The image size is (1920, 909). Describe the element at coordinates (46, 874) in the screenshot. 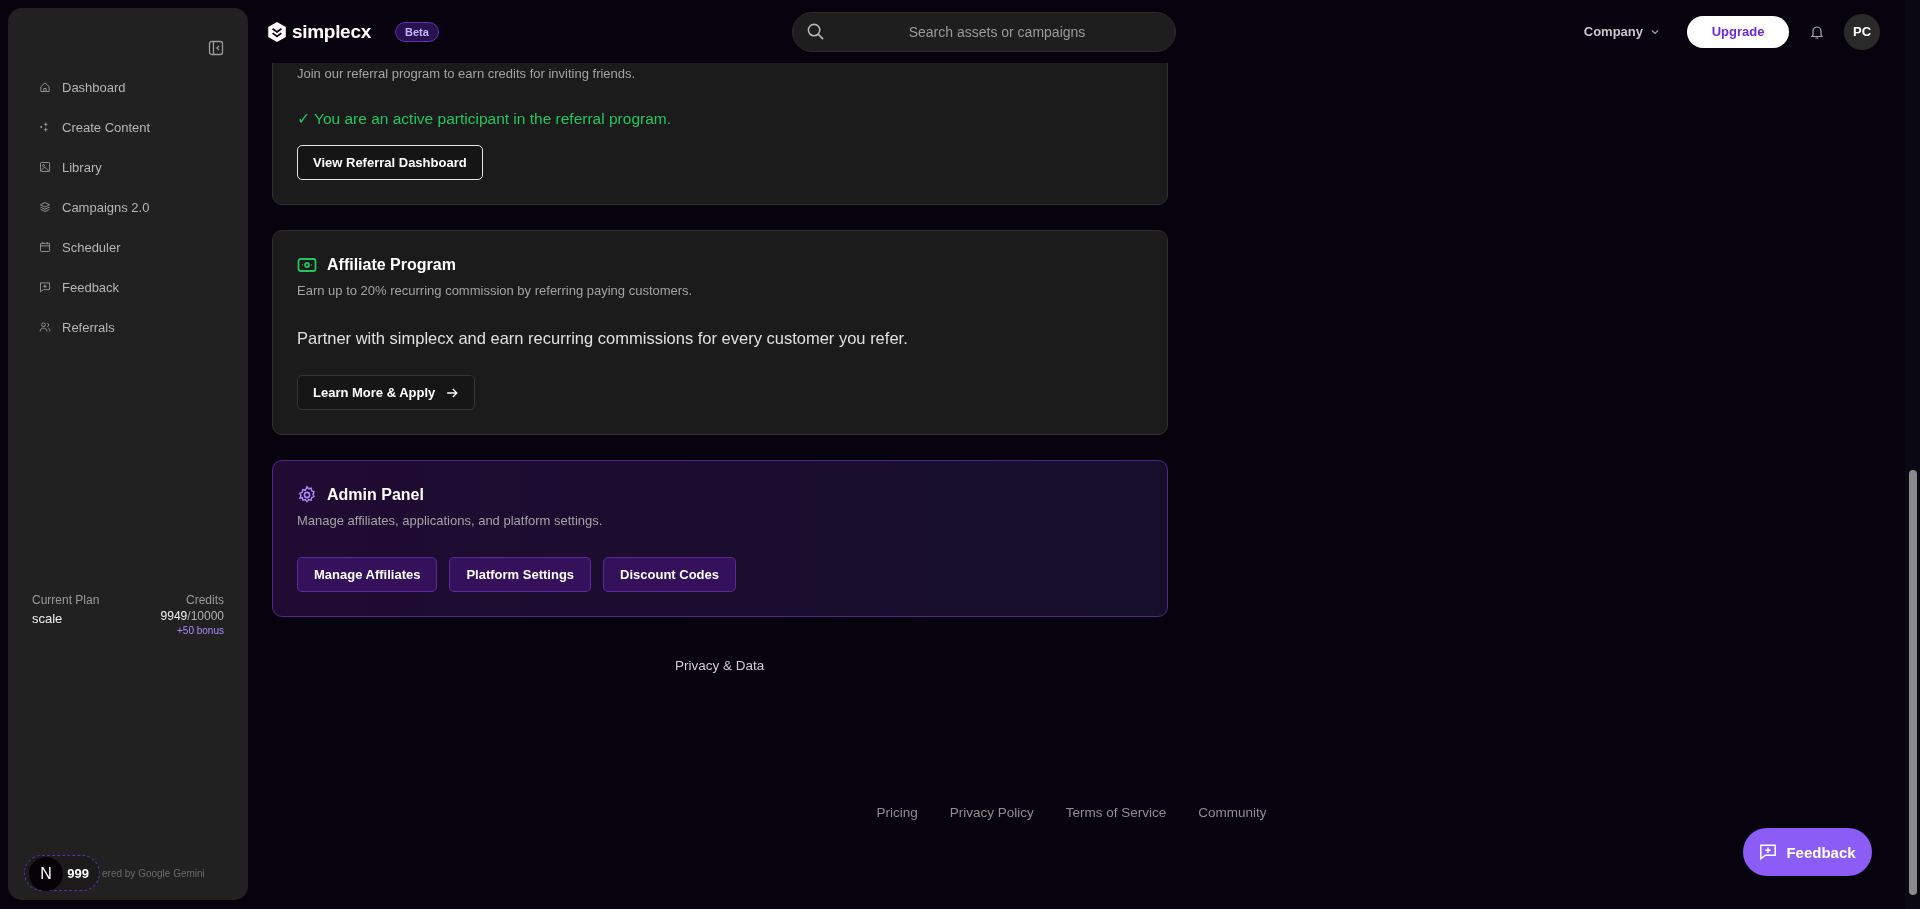

I see `letter-avatar: N` at that location.